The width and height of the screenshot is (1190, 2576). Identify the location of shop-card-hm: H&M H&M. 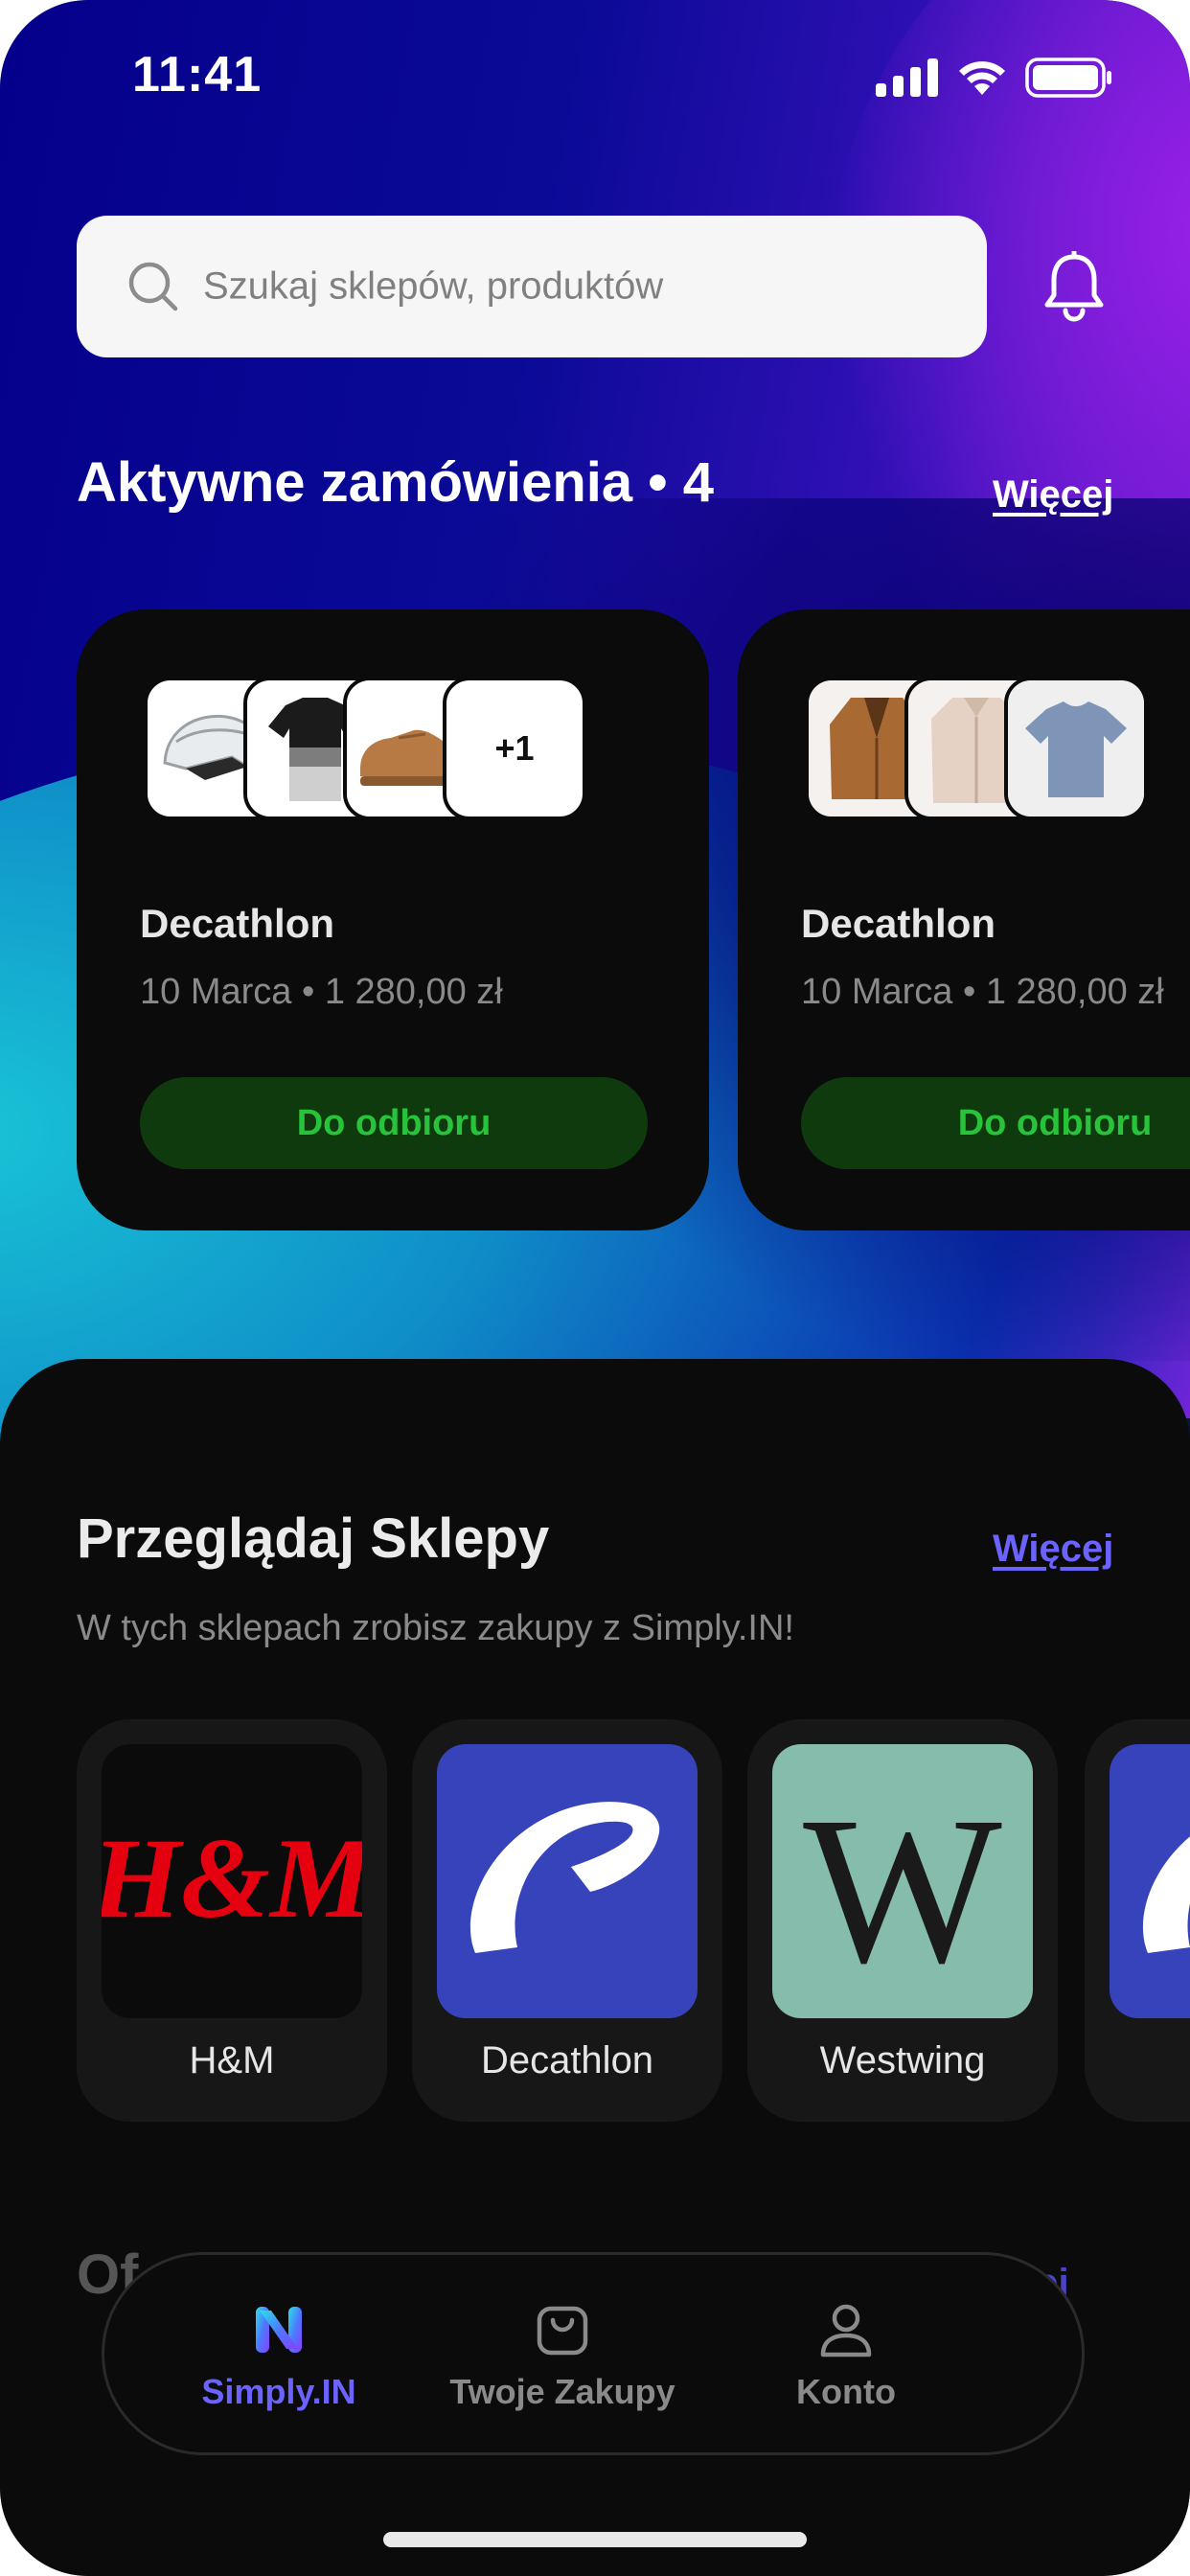
(232, 1920).